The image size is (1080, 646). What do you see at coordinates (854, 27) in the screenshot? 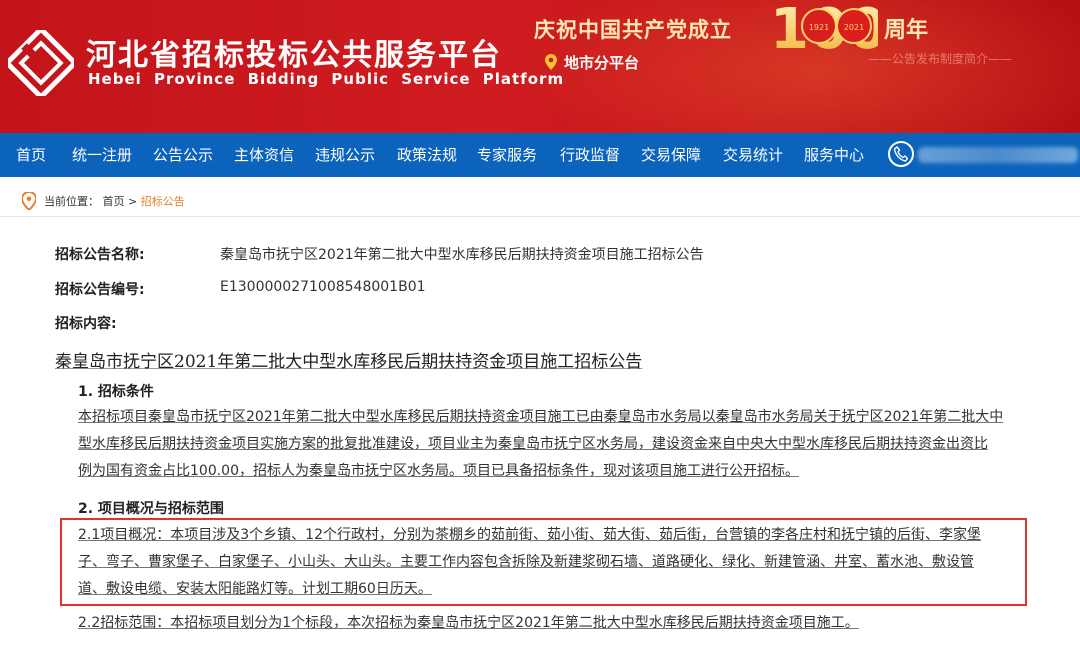
I see `badge-year-end: 2021` at bounding box center [854, 27].